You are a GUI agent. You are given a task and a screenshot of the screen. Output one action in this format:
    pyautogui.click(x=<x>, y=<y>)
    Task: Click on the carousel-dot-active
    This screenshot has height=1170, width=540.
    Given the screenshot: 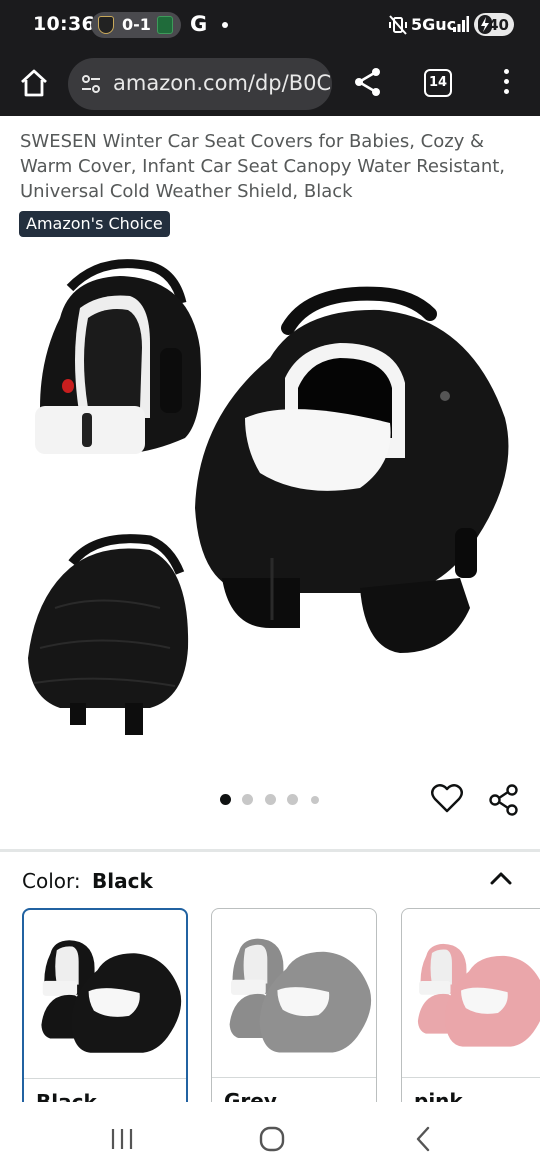 What is the action you would take?
    pyautogui.click(x=225, y=799)
    